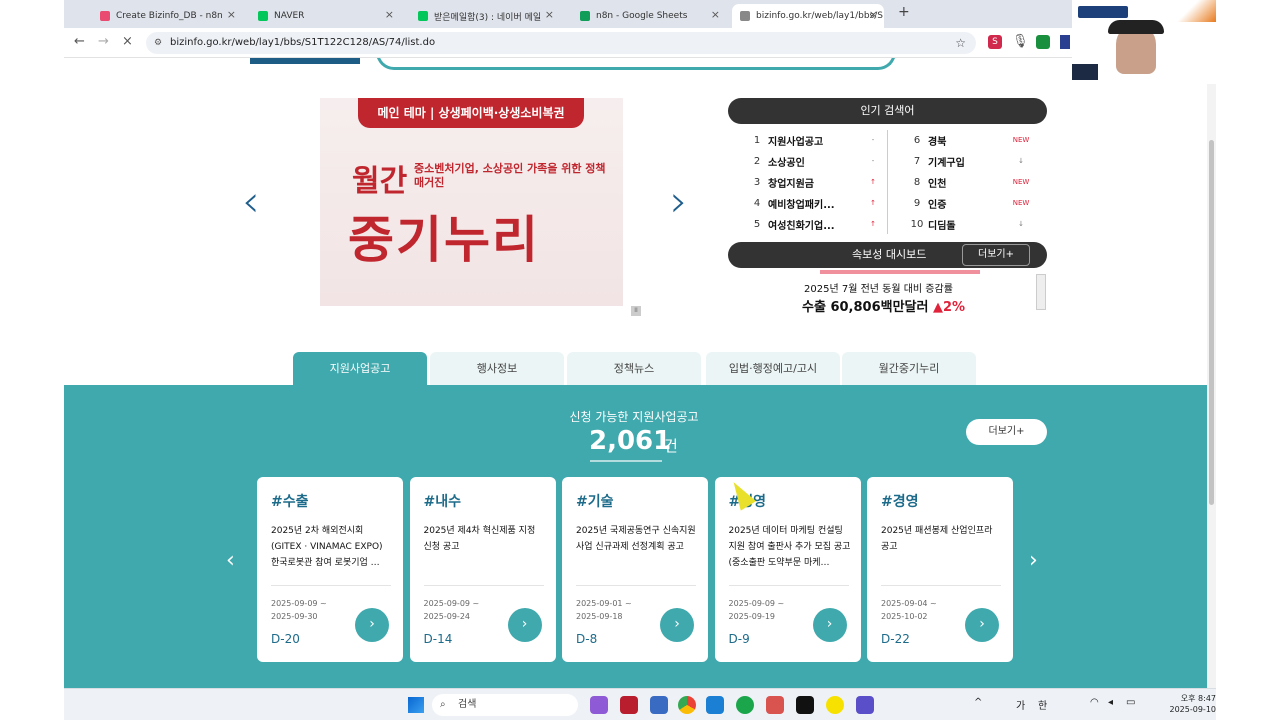 The height and width of the screenshot is (720, 1280). Describe the element at coordinates (814, 161) in the screenshot. I see `popular-keyword: 2 소상공인 -` at that location.